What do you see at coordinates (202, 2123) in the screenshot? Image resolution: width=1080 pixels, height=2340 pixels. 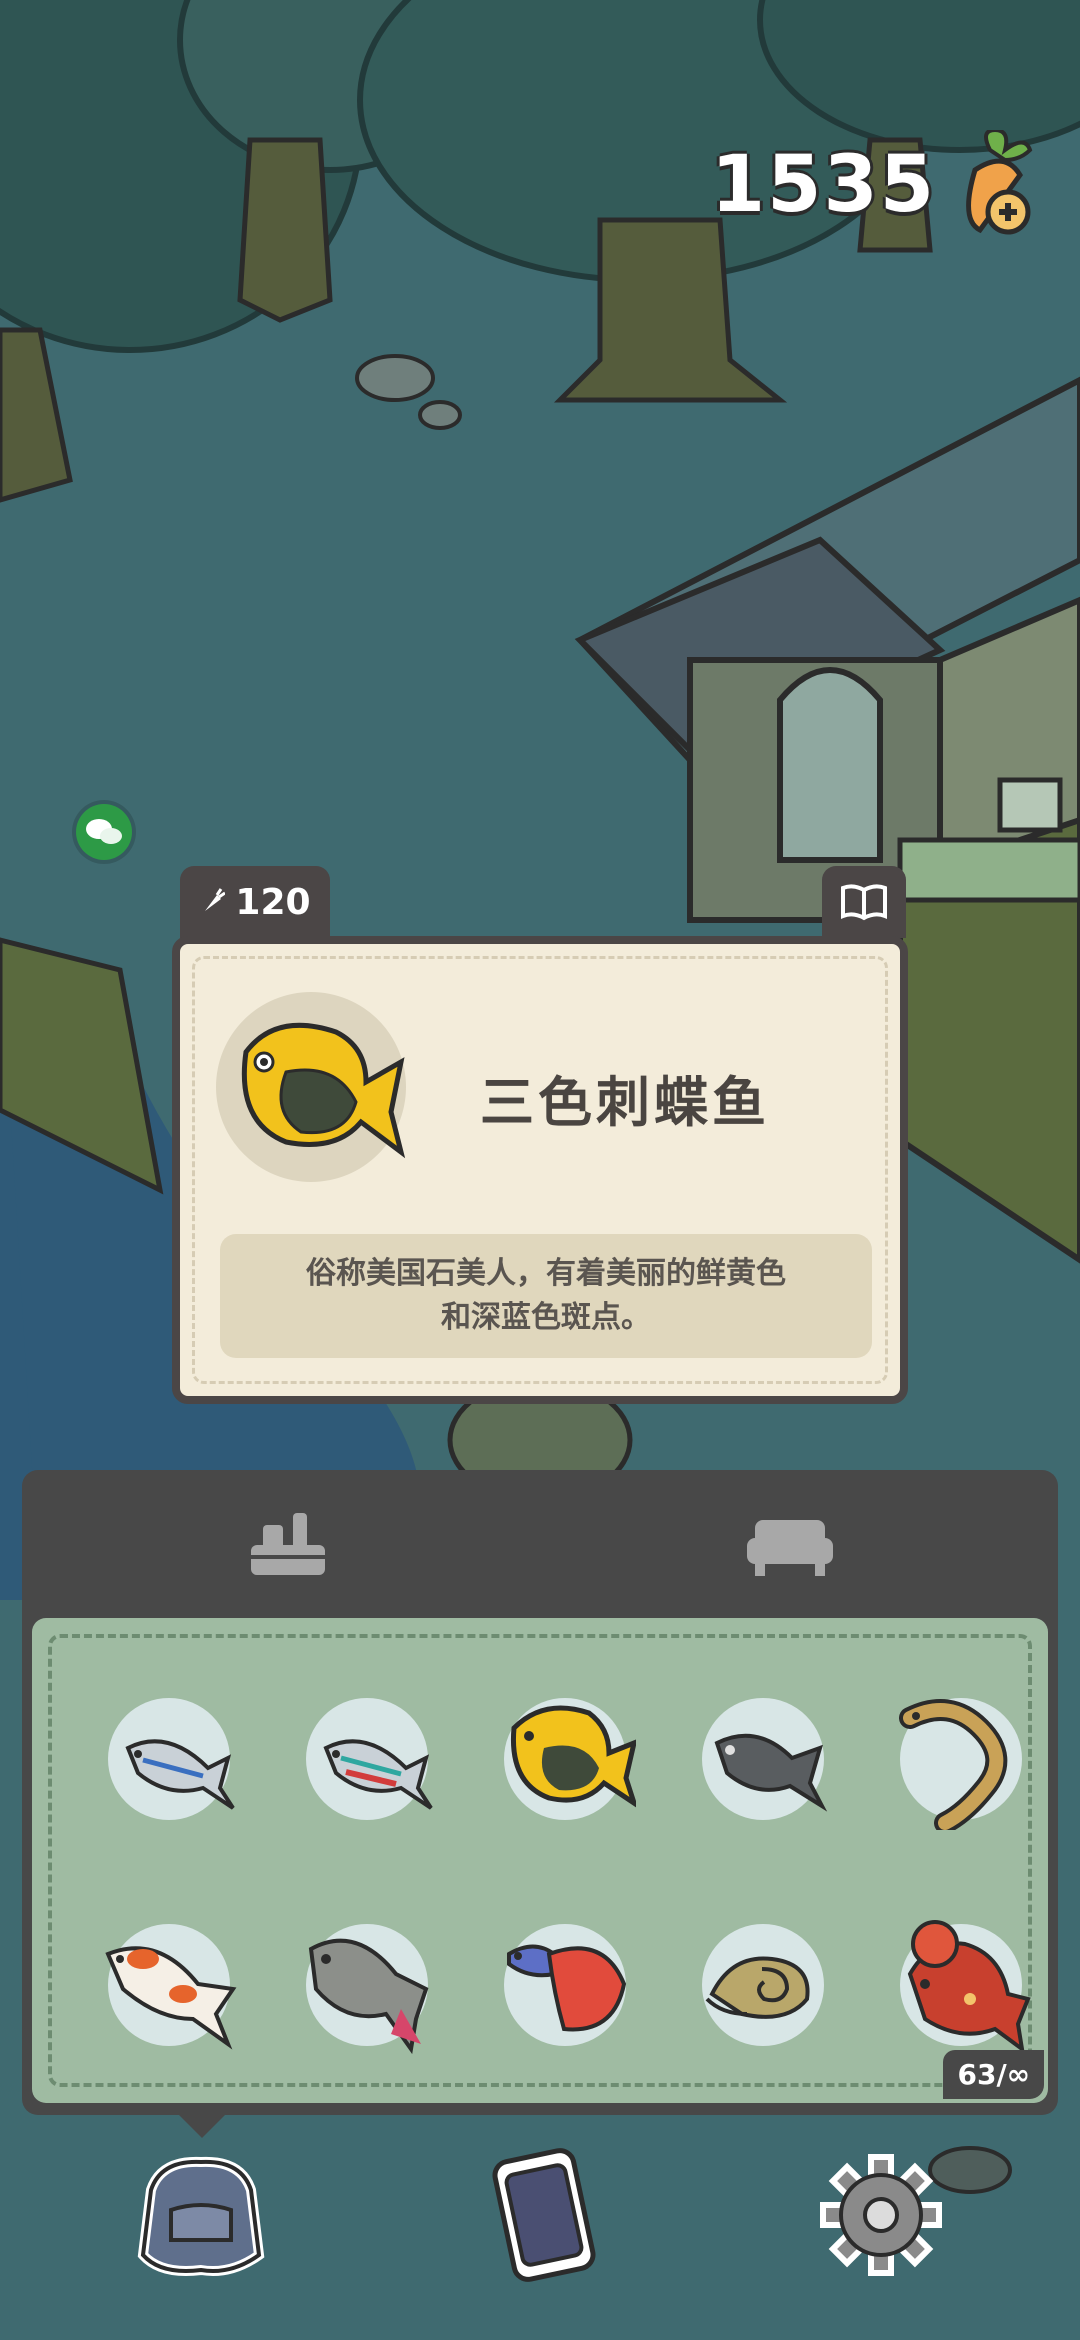 I see `panel-pointer` at bounding box center [202, 2123].